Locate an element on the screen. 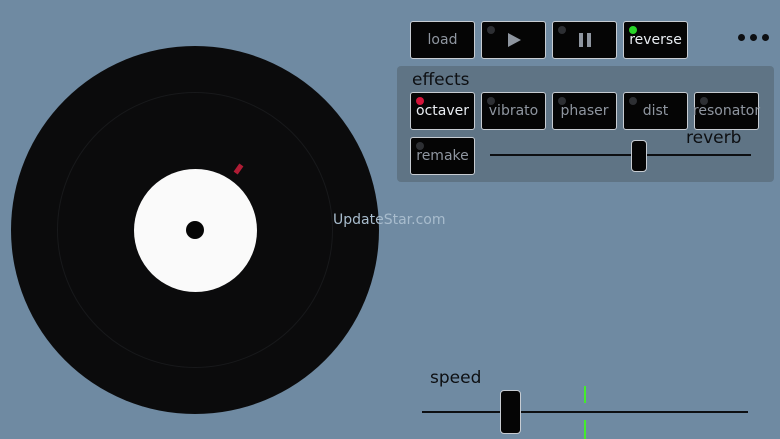  effect-label: phaser is located at coordinates (584, 111).